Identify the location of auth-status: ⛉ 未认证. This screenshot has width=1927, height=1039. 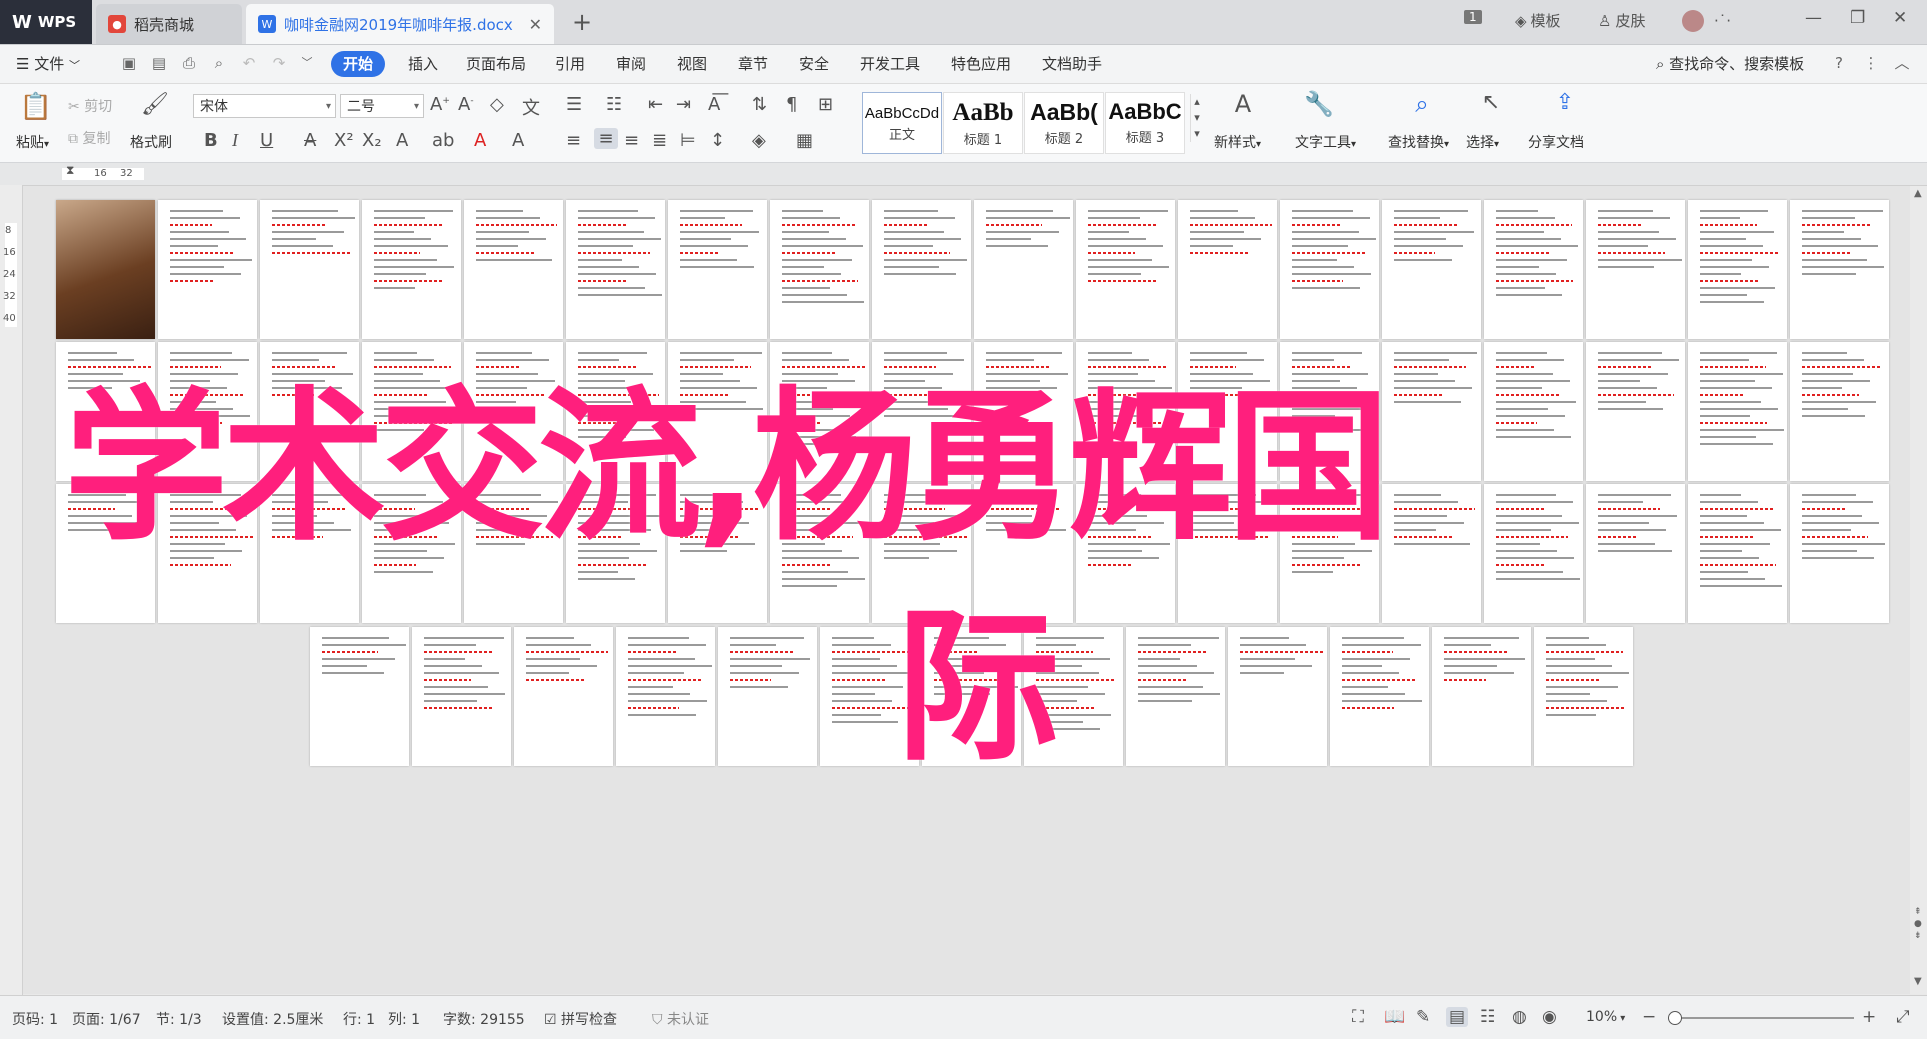
(680, 1019).